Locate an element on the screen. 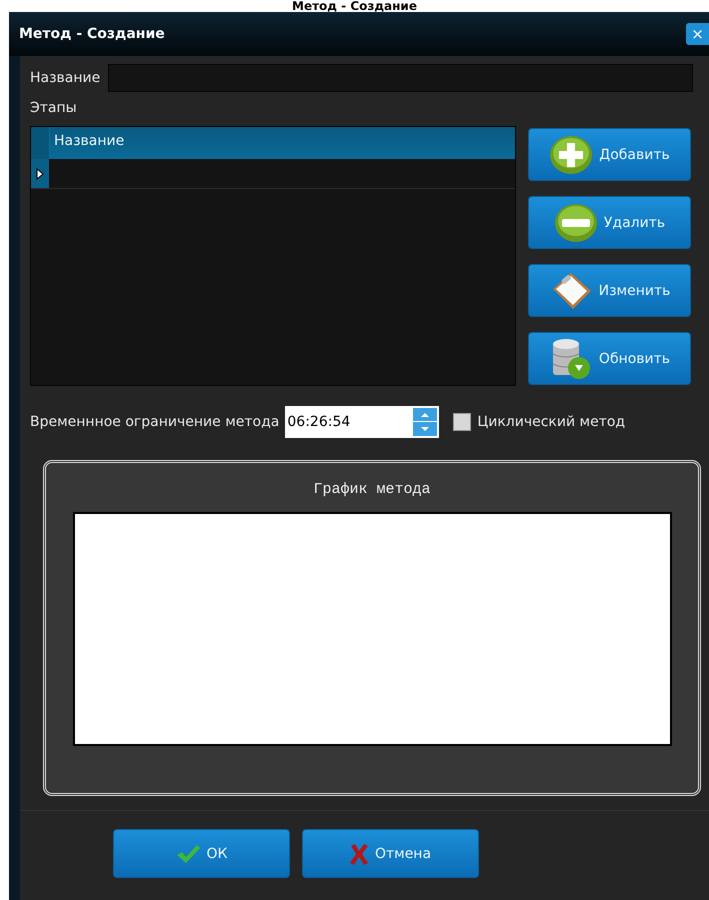  cancel-button: Отмена is located at coordinates (390, 853).